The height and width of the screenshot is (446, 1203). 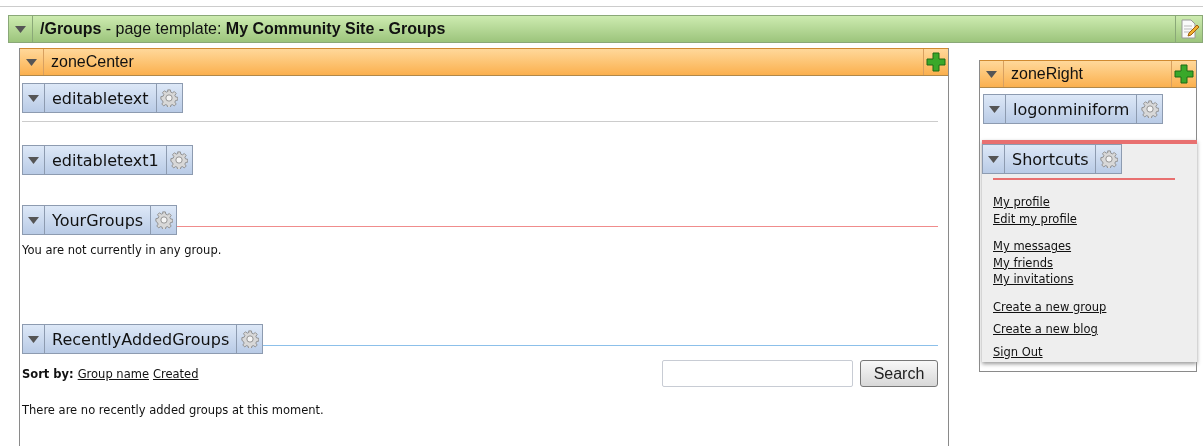 What do you see at coordinates (1021, 202) in the screenshot?
I see `shortcut-link: My profile` at bounding box center [1021, 202].